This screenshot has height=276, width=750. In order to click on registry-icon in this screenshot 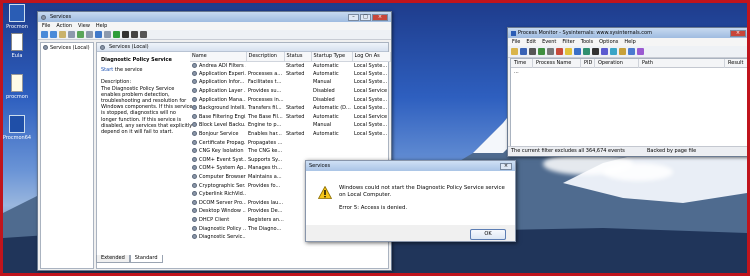, I will do `click(613, 51)`.